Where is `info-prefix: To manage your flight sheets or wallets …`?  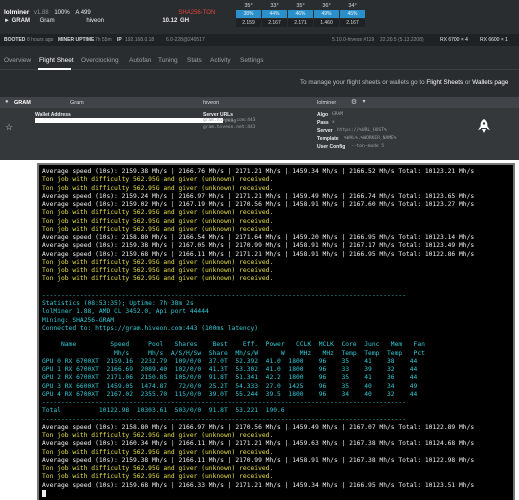 info-prefix: To manage your flight sheets or wallets … is located at coordinates (363, 82).